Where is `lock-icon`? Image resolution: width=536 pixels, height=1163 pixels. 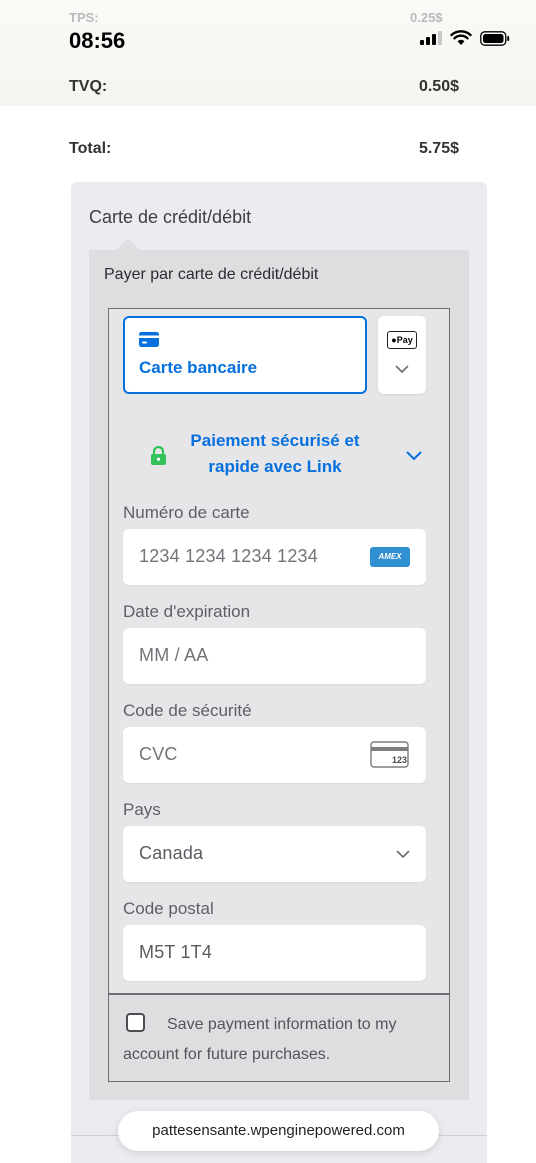 lock-icon is located at coordinates (158, 455).